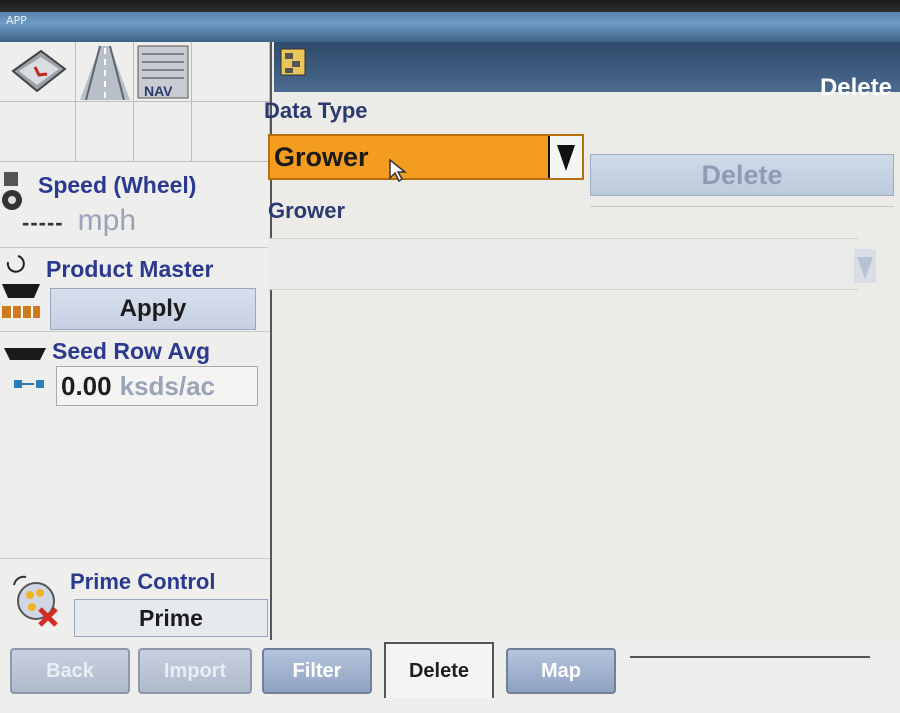  I want to click on mouse-cursor-icon, so click(398, 170).